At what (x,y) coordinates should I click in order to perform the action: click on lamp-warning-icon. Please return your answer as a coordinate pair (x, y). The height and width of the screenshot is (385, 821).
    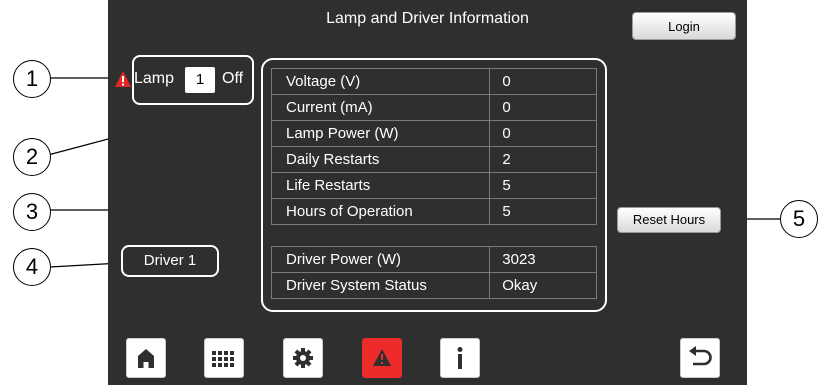
    Looking at the image, I should click on (123, 79).